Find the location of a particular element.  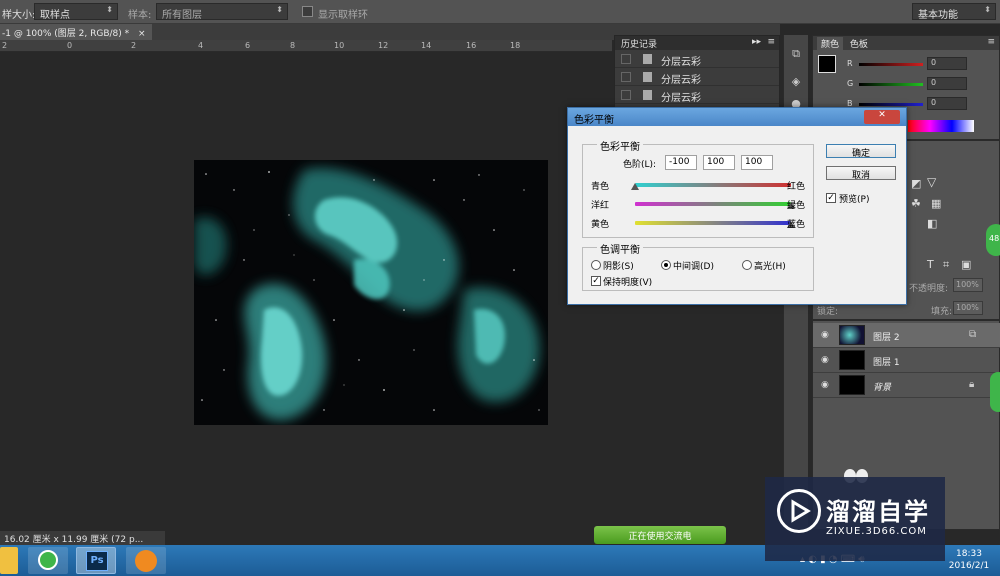

curves-icon: ◩ is located at coordinates (916, 183).